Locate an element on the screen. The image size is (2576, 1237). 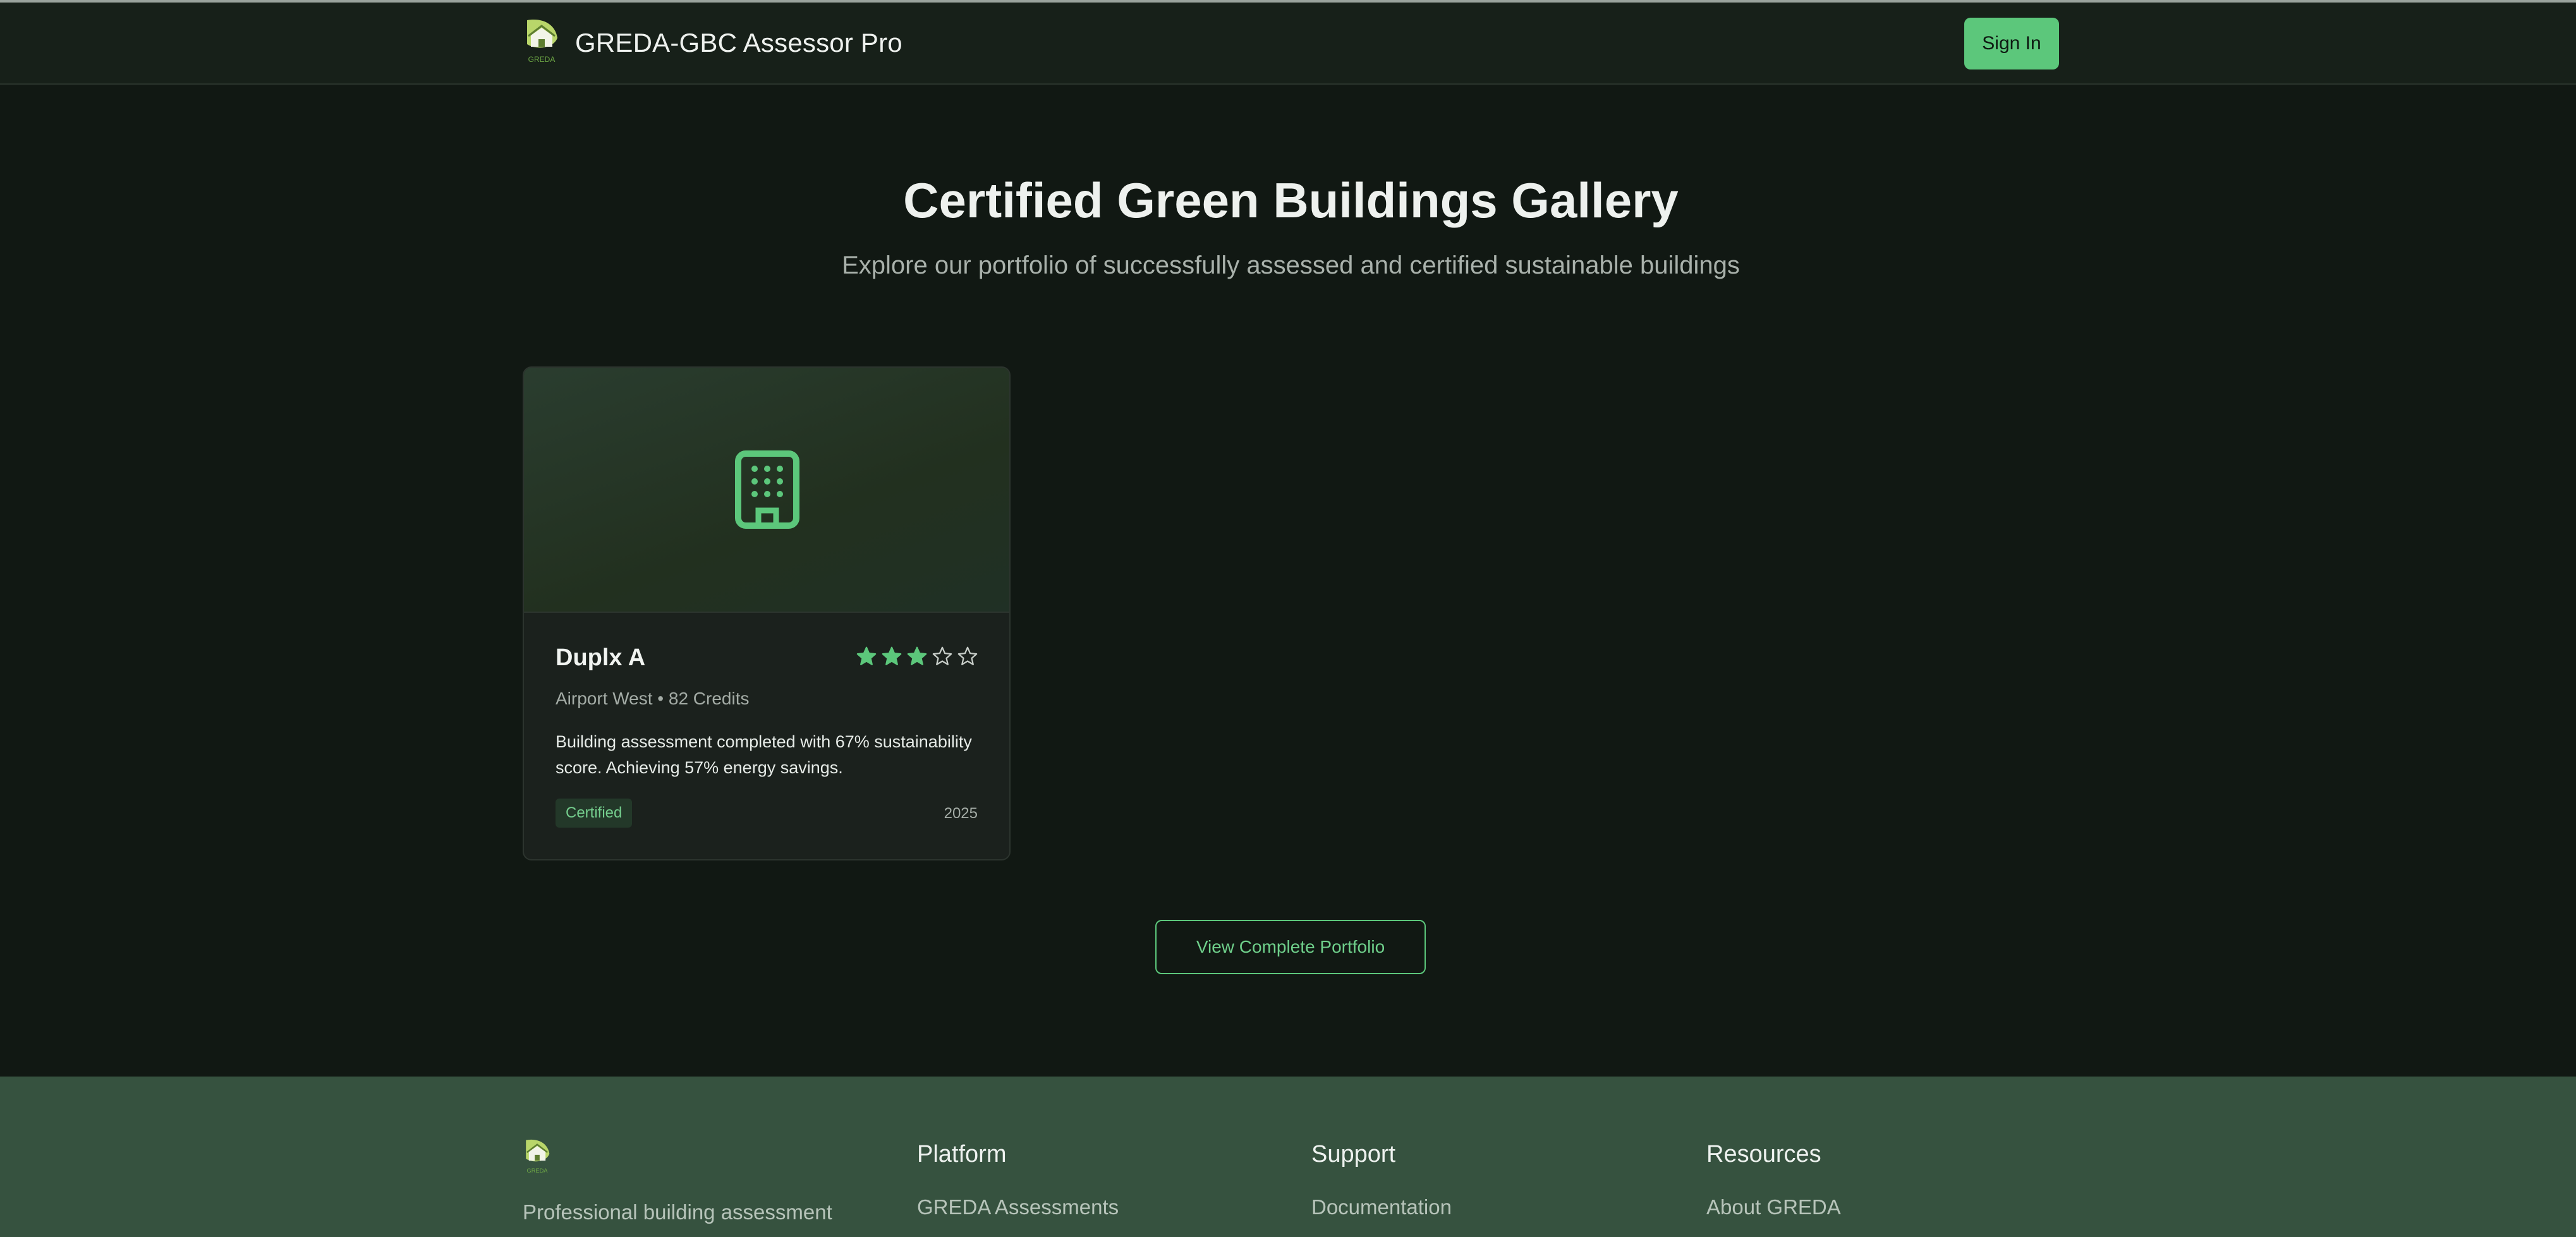
card-title: Duplx A is located at coordinates (601, 658).